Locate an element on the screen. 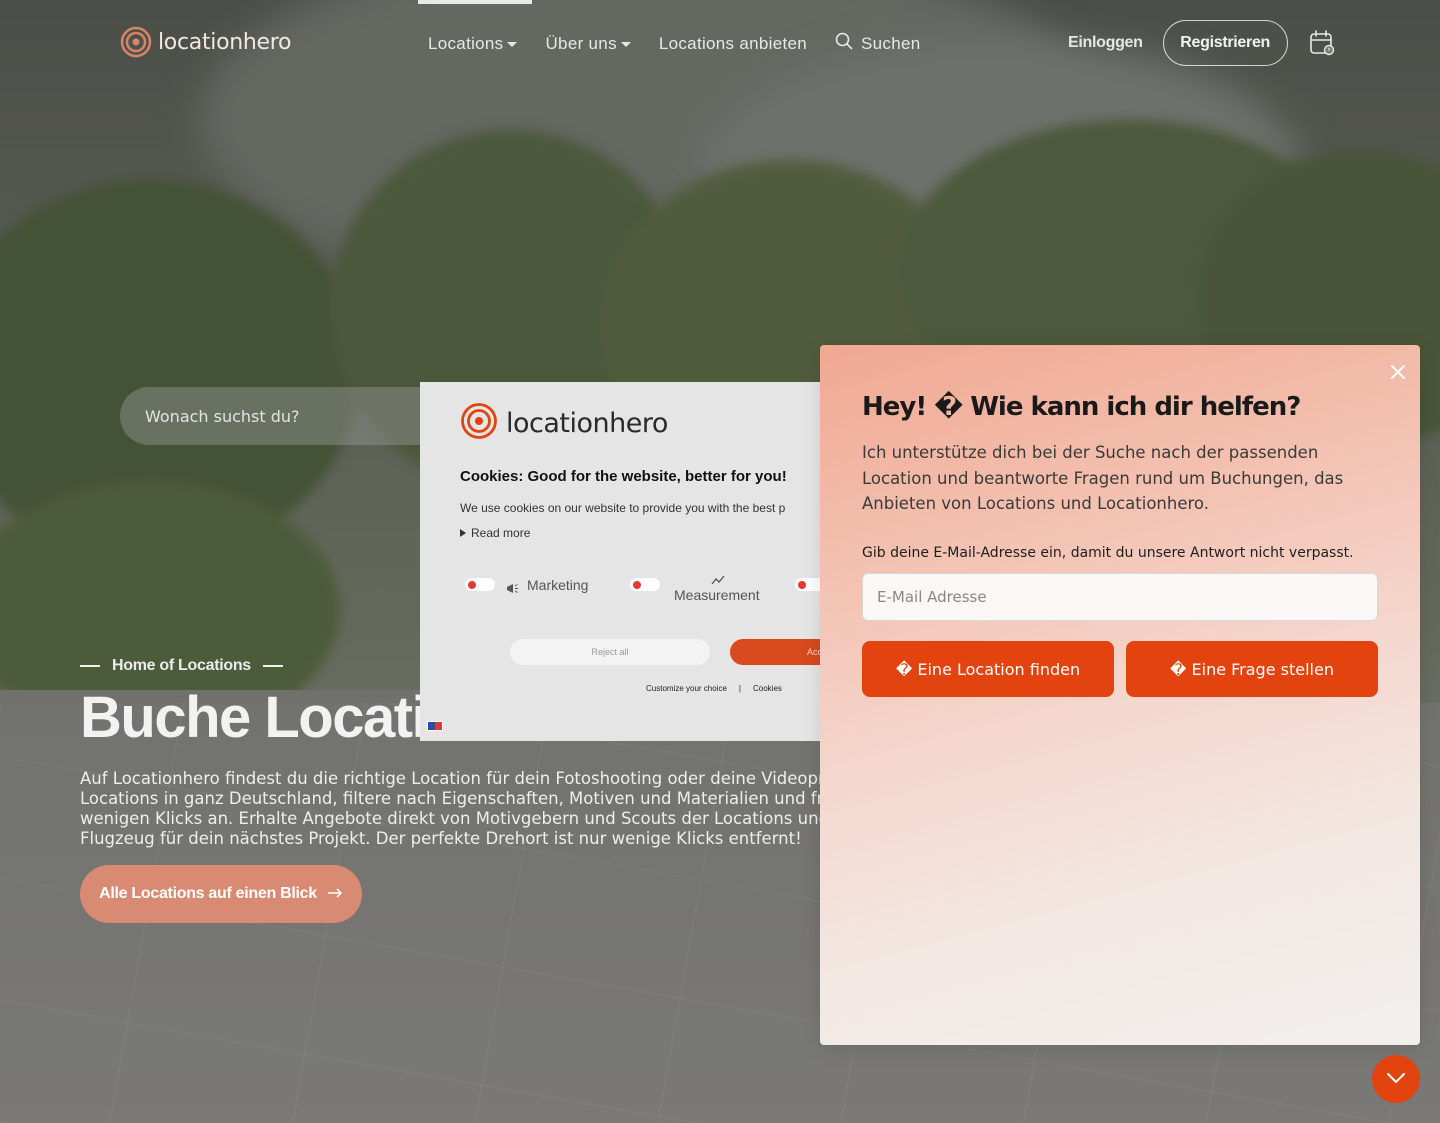 Image resolution: width=1440 pixels, height=1123 pixels. home-logo-link: locationhero is located at coordinates (206, 42).